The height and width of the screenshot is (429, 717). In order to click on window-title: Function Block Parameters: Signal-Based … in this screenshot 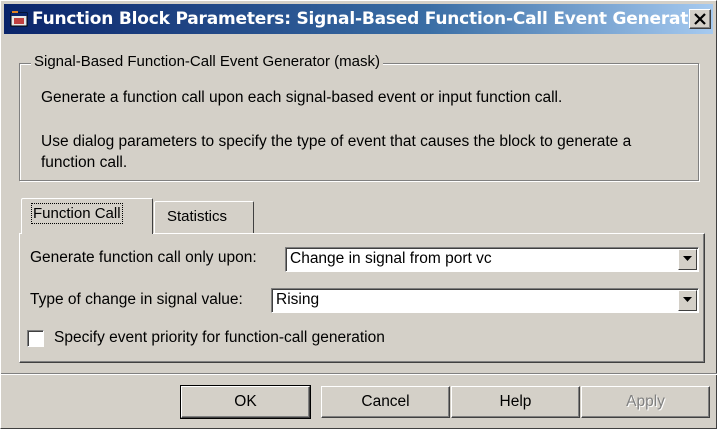, I will do `click(370, 19)`.